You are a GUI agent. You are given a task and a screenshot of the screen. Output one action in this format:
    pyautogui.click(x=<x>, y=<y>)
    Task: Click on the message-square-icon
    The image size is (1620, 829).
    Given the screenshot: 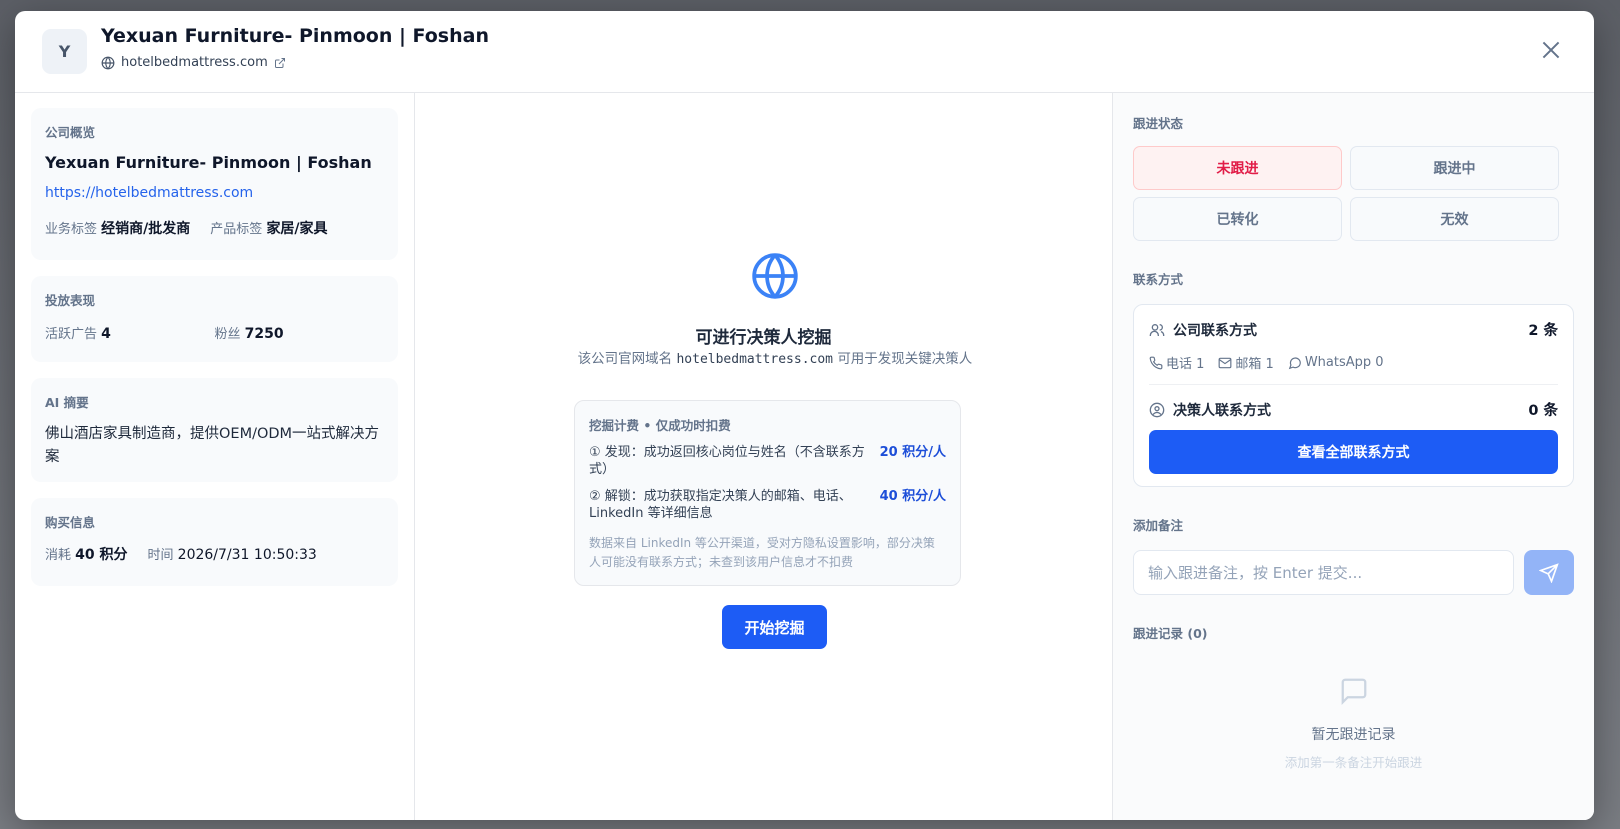 What is the action you would take?
    pyautogui.click(x=1353, y=691)
    